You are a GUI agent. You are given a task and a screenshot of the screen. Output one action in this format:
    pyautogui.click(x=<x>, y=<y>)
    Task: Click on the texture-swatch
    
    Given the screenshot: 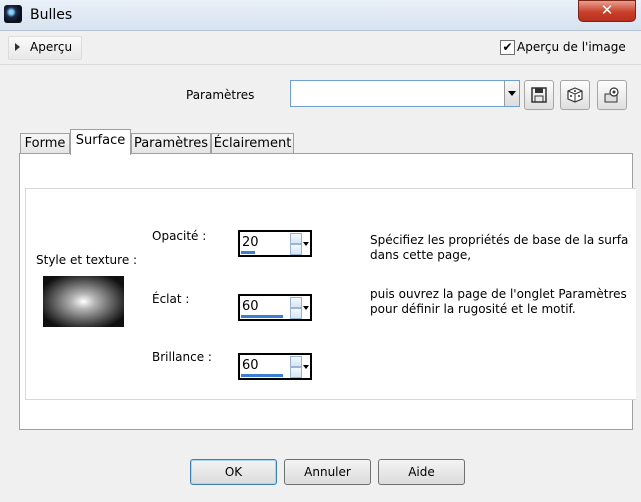 What is the action you would take?
    pyautogui.click(x=83, y=301)
    